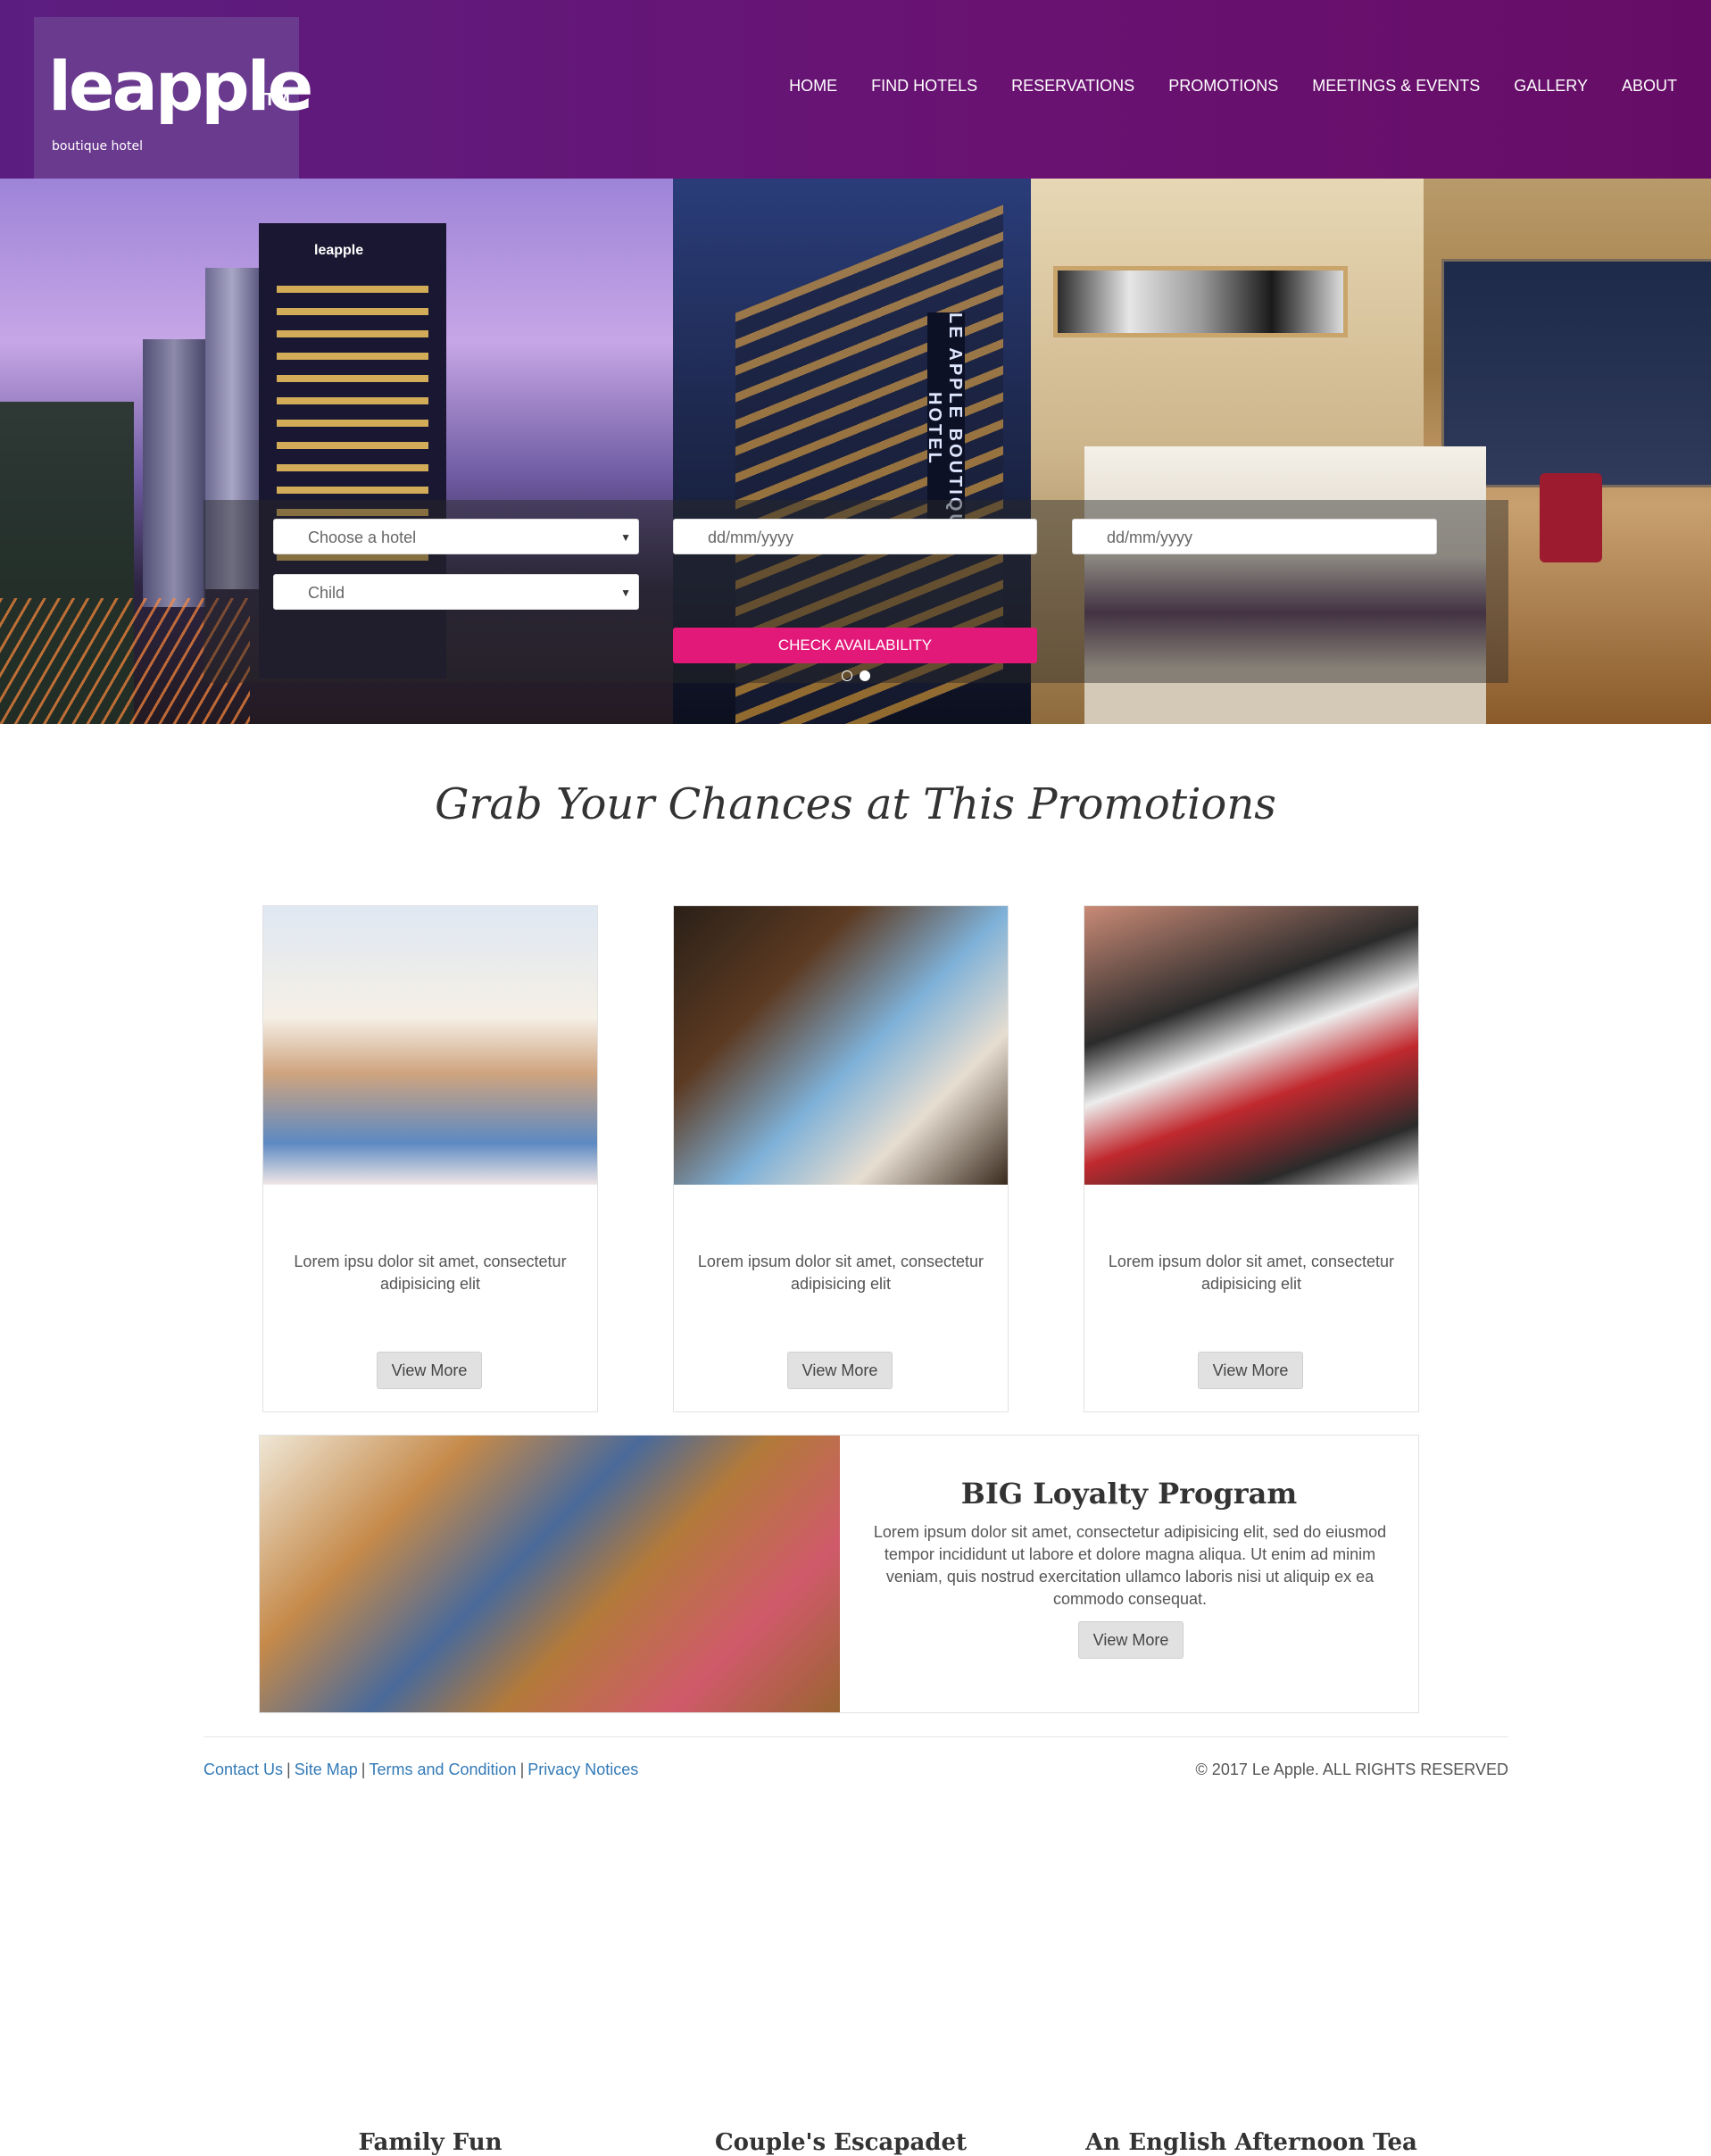 The width and height of the screenshot is (1711, 2156). What do you see at coordinates (1351, 1769) in the screenshot?
I see `copyright: © 2017 Le Apple. ALL RIGHTS RESERVED` at bounding box center [1351, 1769].